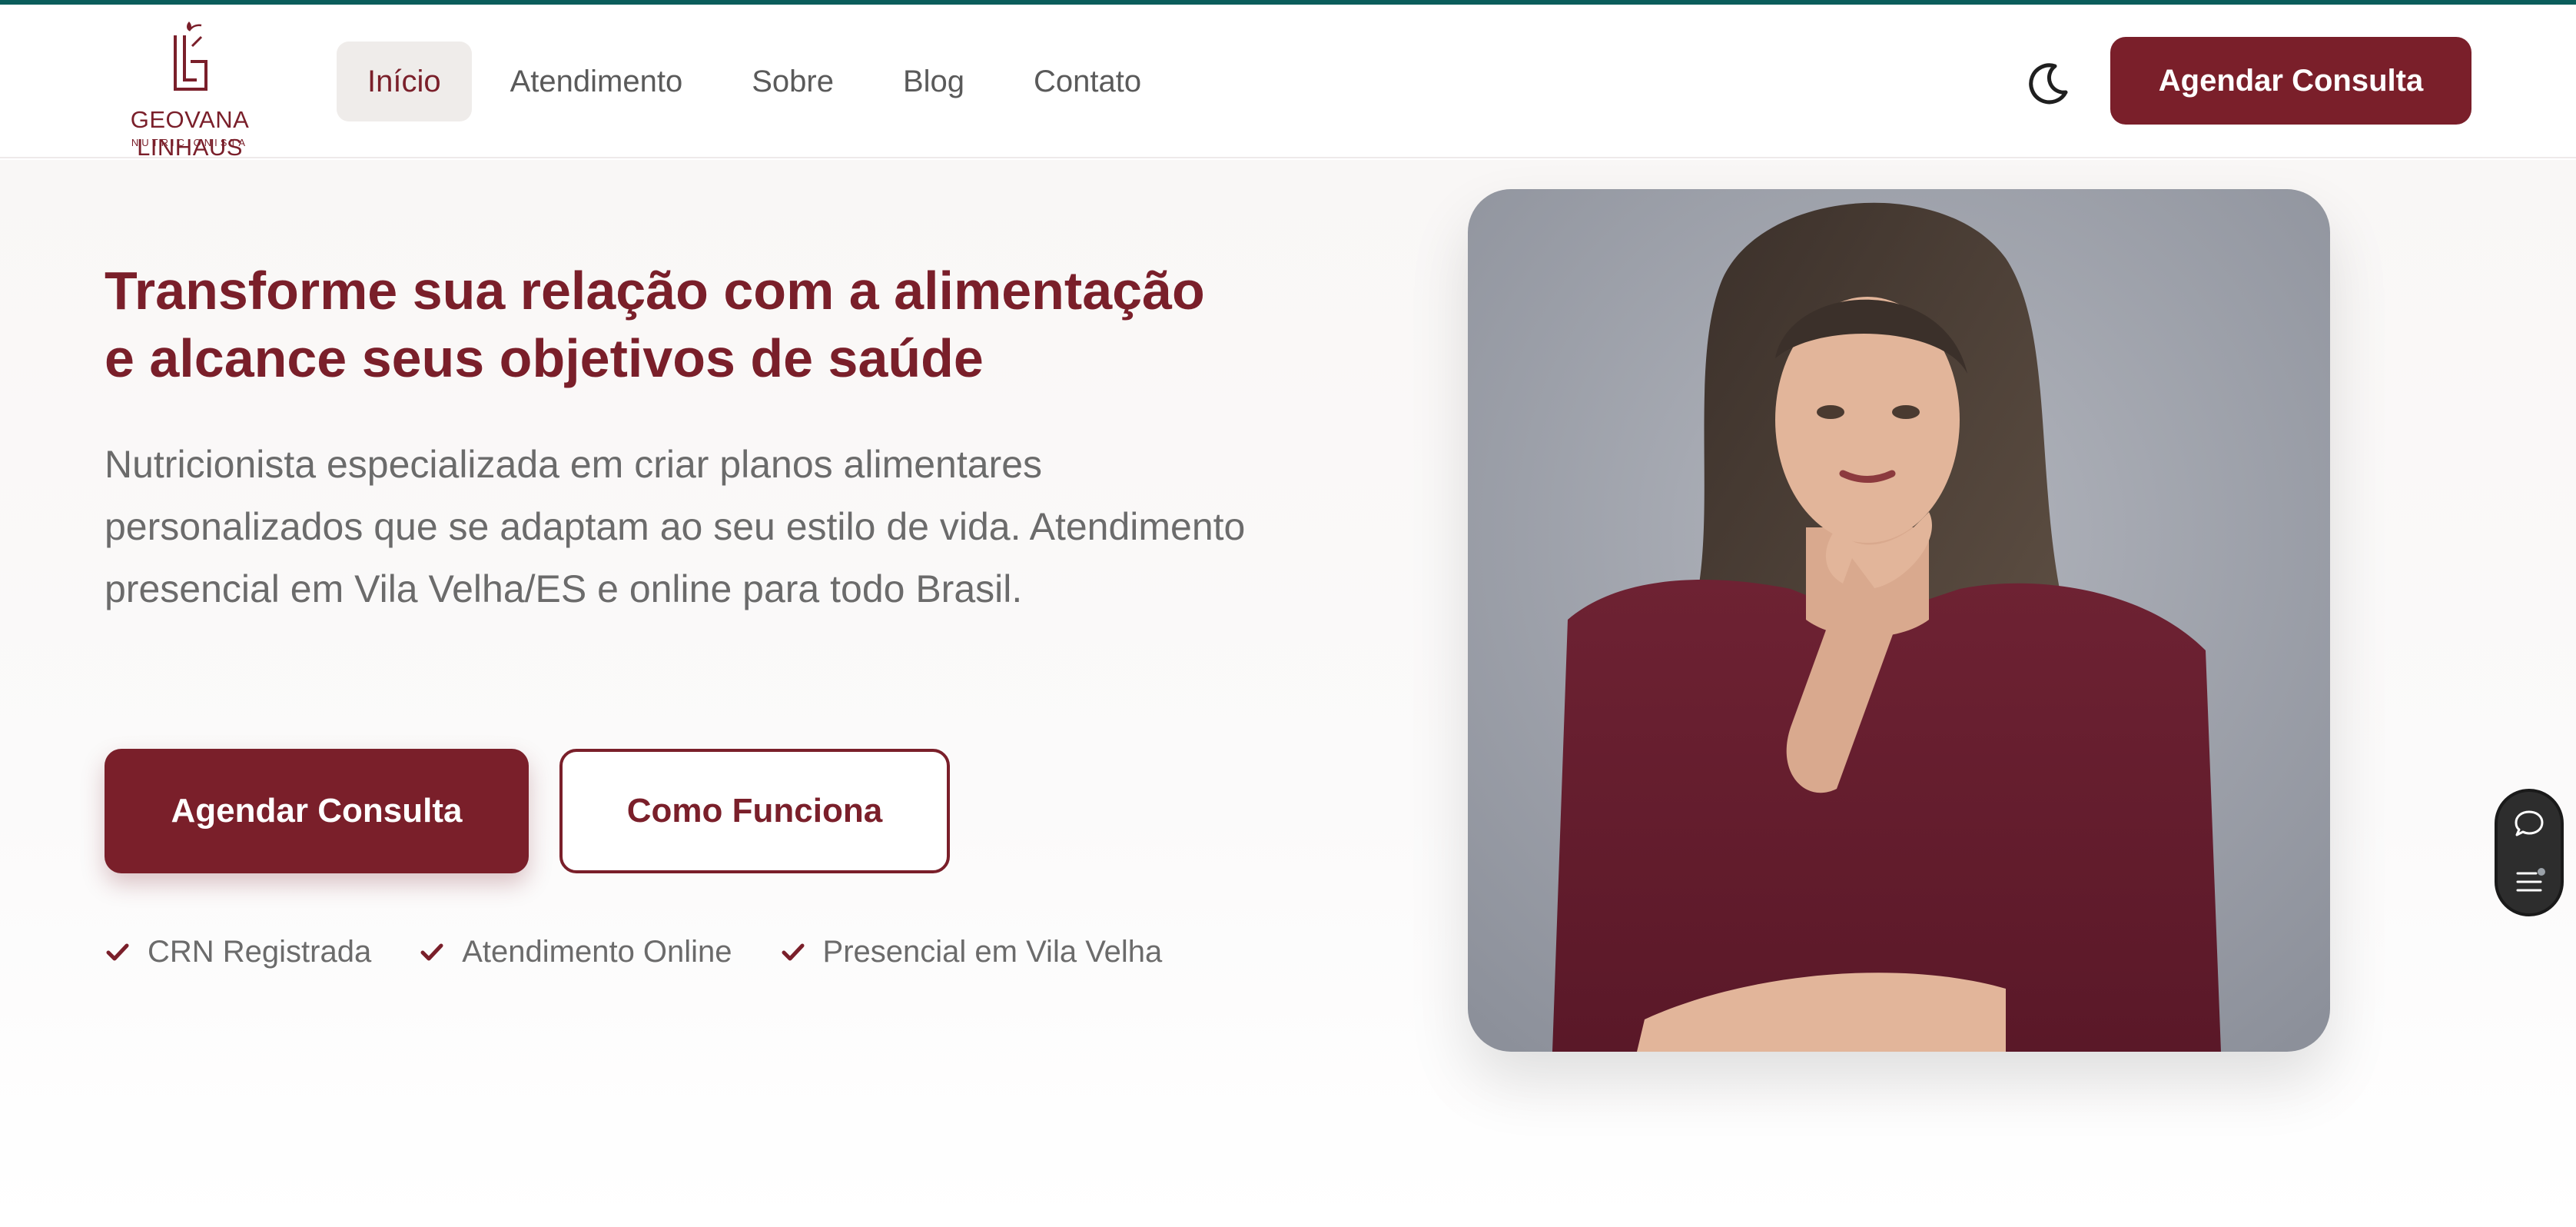 The image size is (2576, 1227). Describe the element at coordinates (260, 952) in the screenshot. I see `feature-label: CRN Registrada` at that location.